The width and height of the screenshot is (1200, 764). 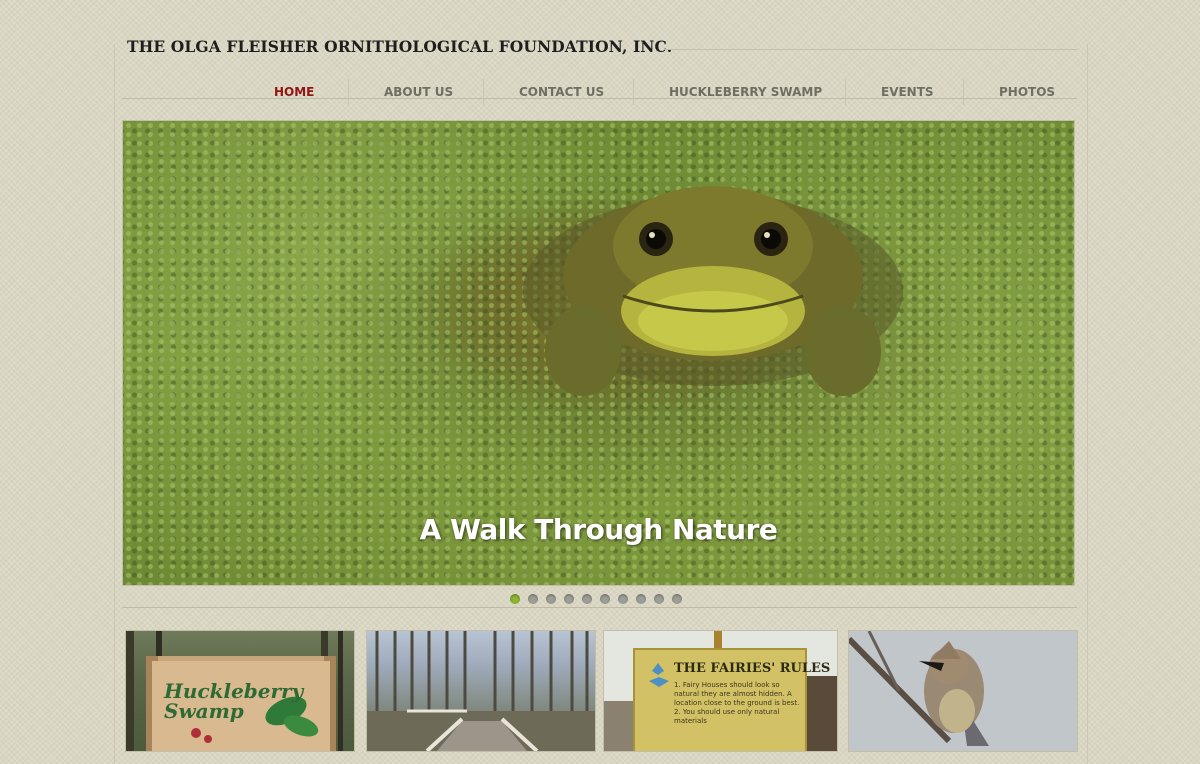 What do you see at coordinates (418, 92) in the screenshot?
I see `nav-about-us: ABOUT US` at bounding box center [418, 92].